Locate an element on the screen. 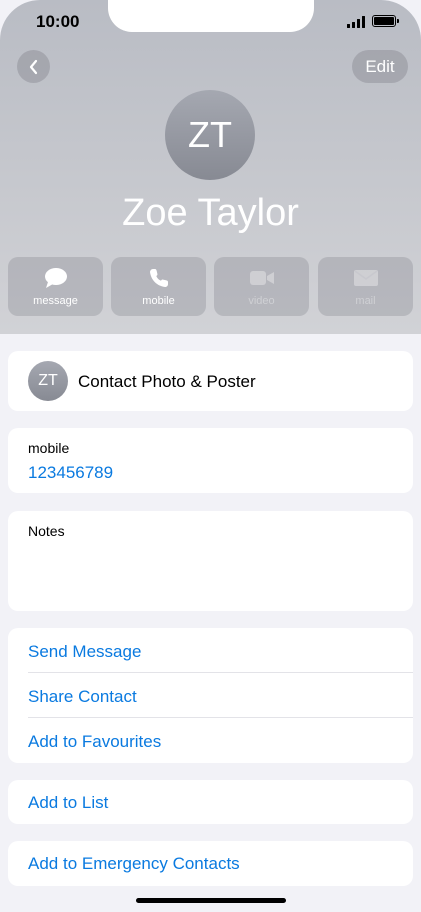 The width and height of the screenshot is (421, 912). message-action-button: message is located at coordinates (55, 286).